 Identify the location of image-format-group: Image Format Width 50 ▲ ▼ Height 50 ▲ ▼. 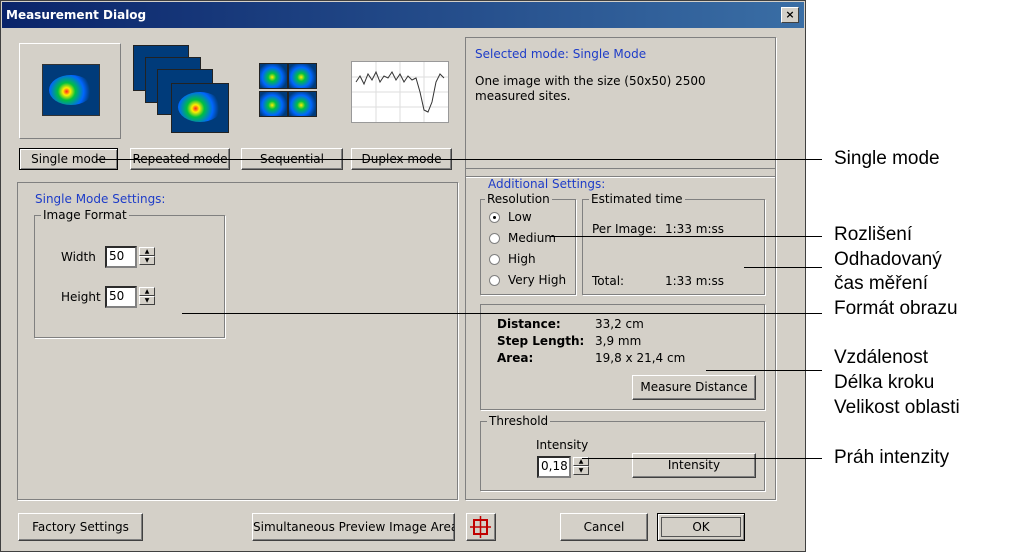
(129, 273).